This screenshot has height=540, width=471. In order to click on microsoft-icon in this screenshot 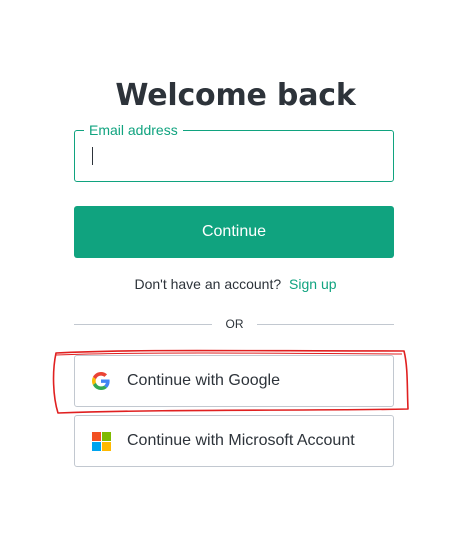, I will do `click(102, 442)`.